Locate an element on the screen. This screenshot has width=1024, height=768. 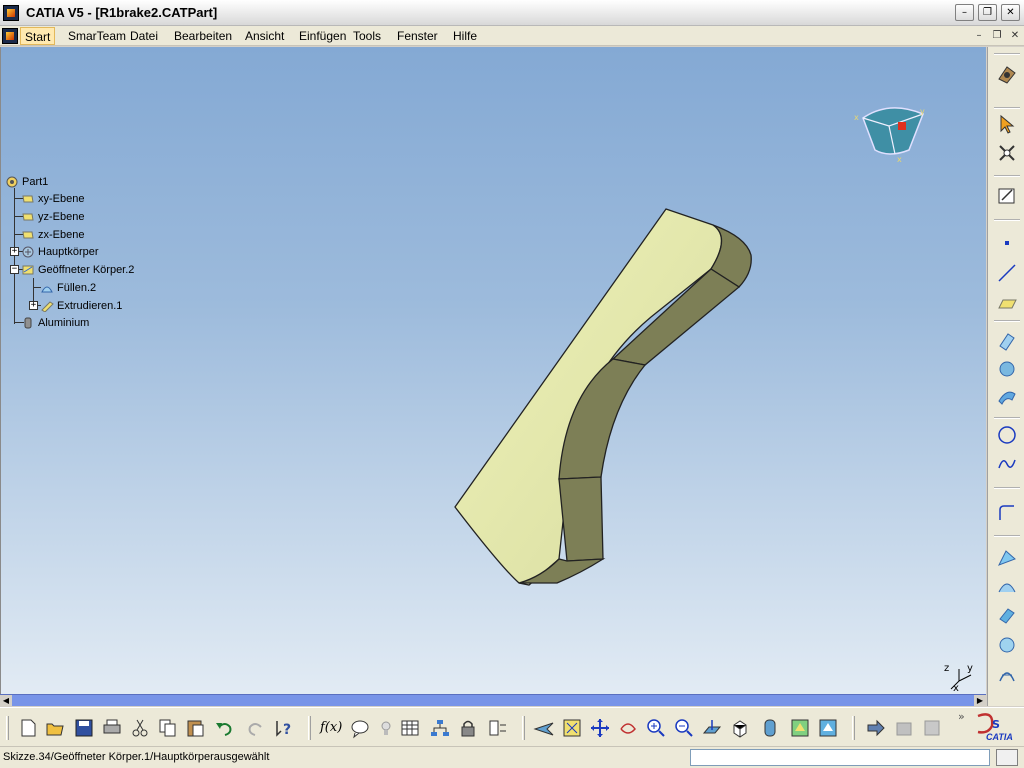
tree-node-geoeffneter-koerper-2: Geöffneter Körper.2 is located at coordinates (77, 270).